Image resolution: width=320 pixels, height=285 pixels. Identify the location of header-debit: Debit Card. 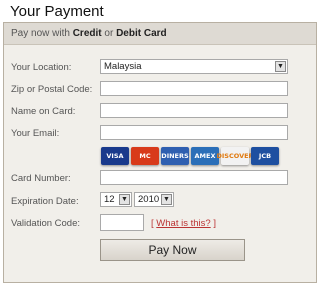
(141, 33).